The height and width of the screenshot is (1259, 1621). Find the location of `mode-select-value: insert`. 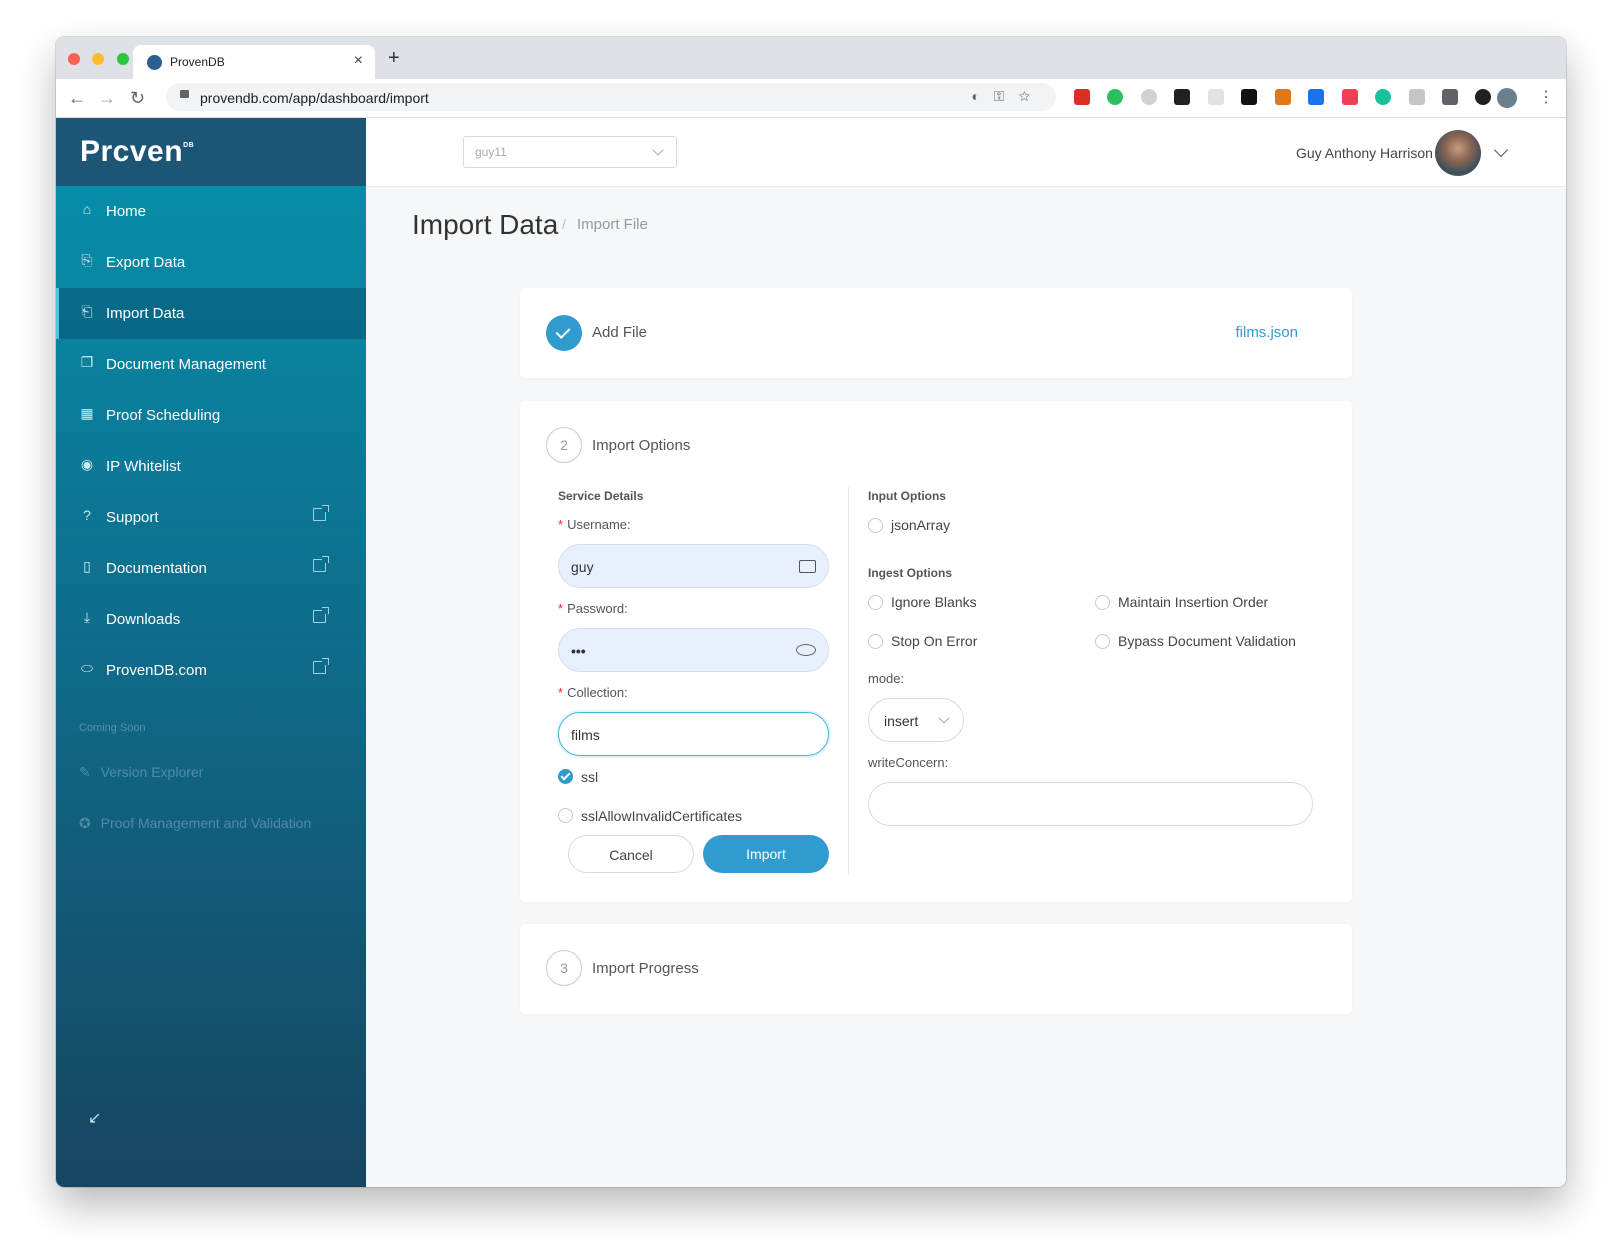

mode-select-value: insert is located at coordinates (901, 721).